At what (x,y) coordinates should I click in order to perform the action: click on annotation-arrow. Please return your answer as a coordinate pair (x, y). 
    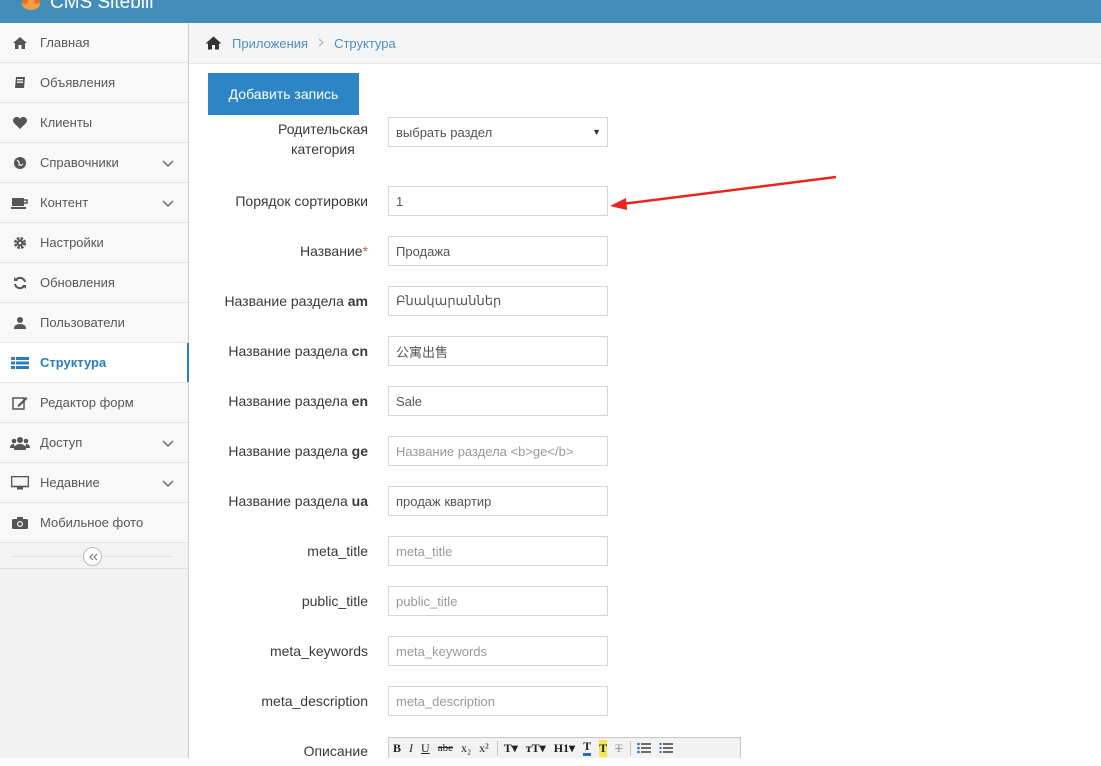
    Looking at the image, I should click on (723, 192).